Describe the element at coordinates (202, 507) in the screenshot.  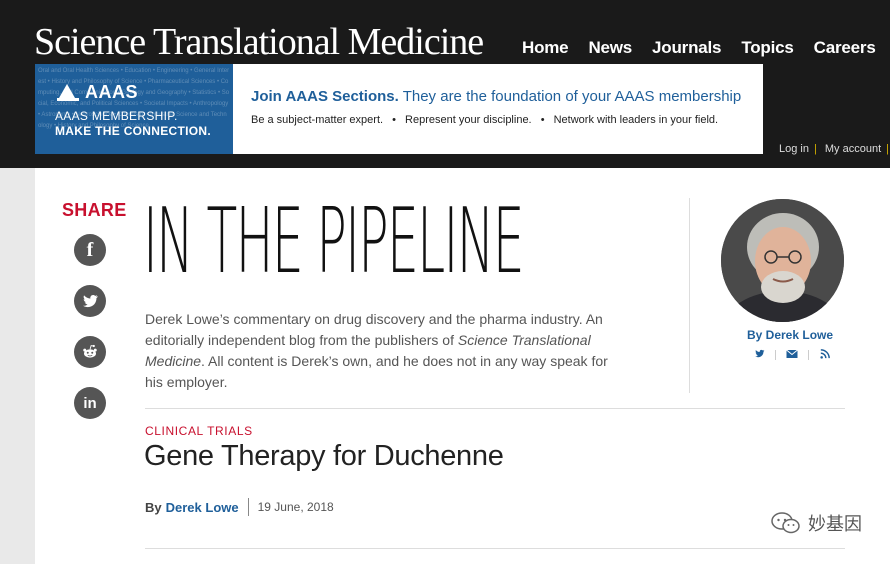
I see `post-author-link: Derek Lowe` at that location.